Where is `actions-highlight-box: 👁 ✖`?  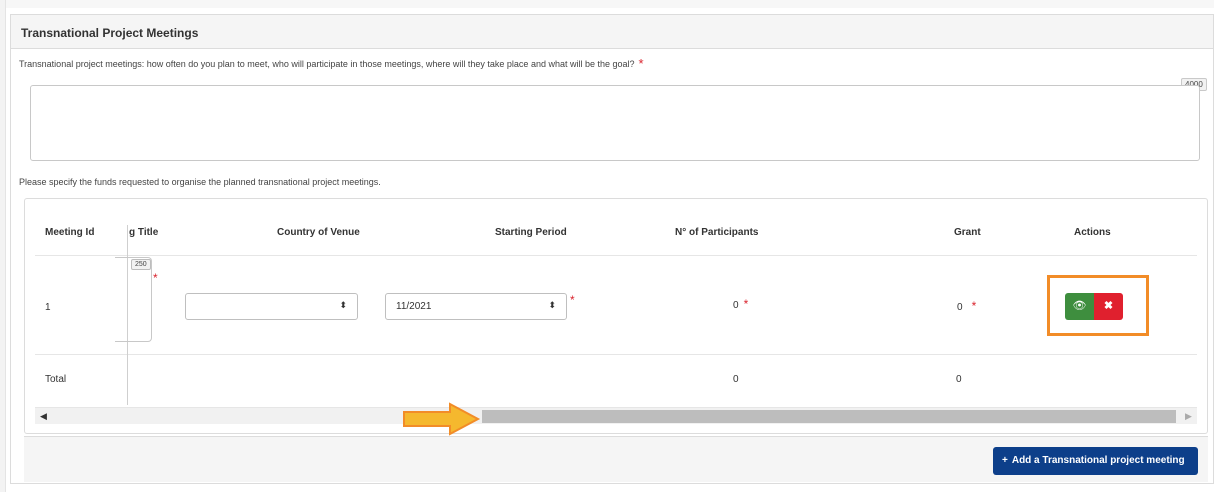 actions-highlight-box: 👁 ✖ is located at coordinates (1098, 305).